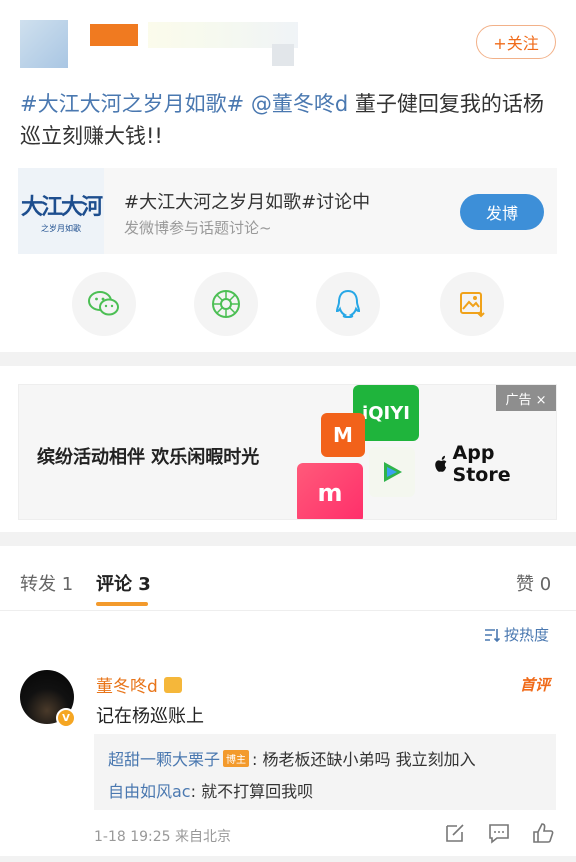 This screenshot has height=862, width=576. What do you see at coordinates (535, 685) in the screenshot?
I see `first-comment-label: 首评` at bounding box center [535, 685].